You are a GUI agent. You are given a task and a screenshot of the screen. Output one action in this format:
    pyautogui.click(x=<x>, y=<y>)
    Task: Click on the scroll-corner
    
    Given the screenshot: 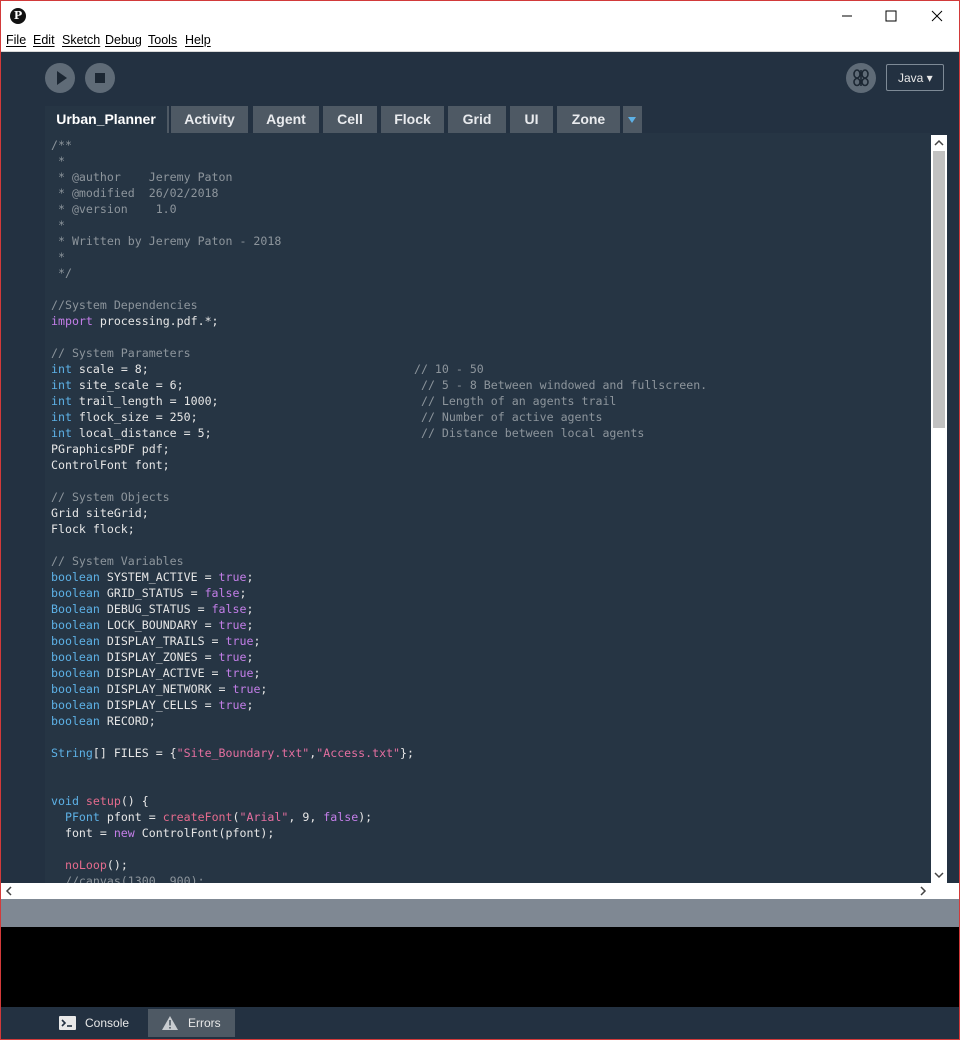 What is the action you would take?
    pyautogui.click(x=945, y=891)
    